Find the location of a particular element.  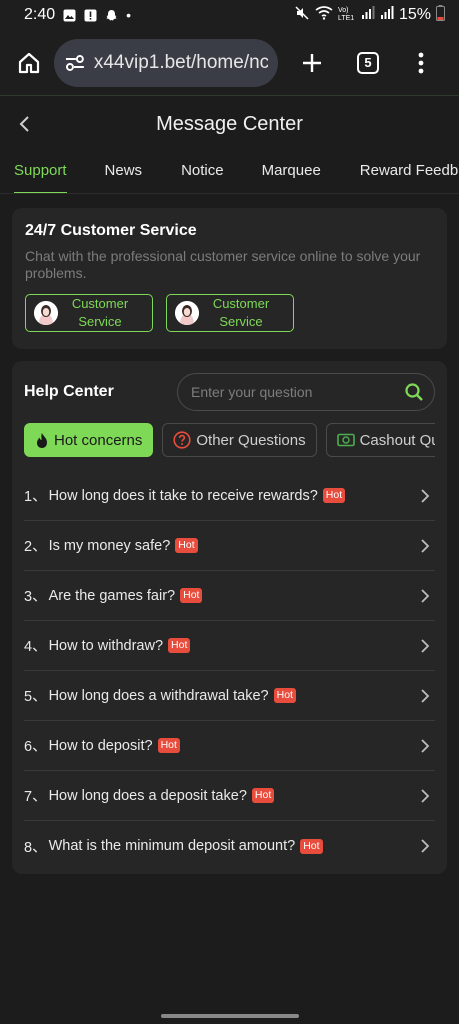

page-header: Message Center is located at coordinates (229, 124).